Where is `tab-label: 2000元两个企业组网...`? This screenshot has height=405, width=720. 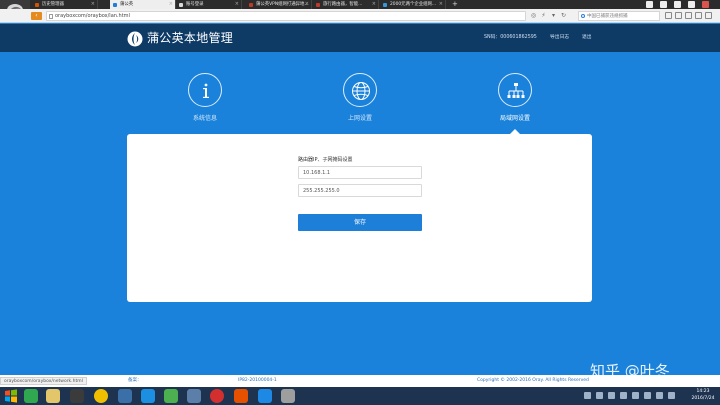 tab-label: 2000元两个企业组网... is located at coordinates (413, 4).